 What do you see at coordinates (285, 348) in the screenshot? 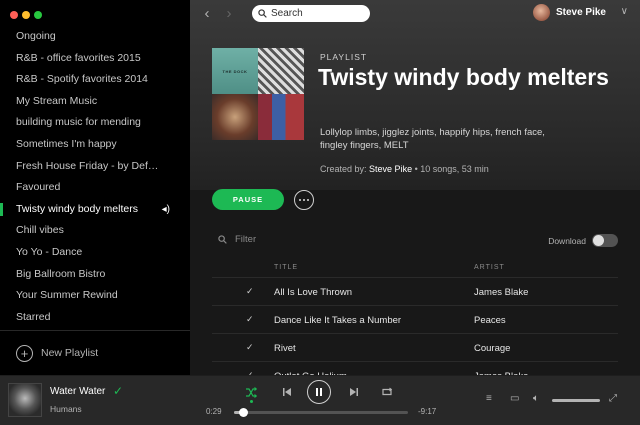
I see `track-title: Rivet` at bounding box center [285, 348].